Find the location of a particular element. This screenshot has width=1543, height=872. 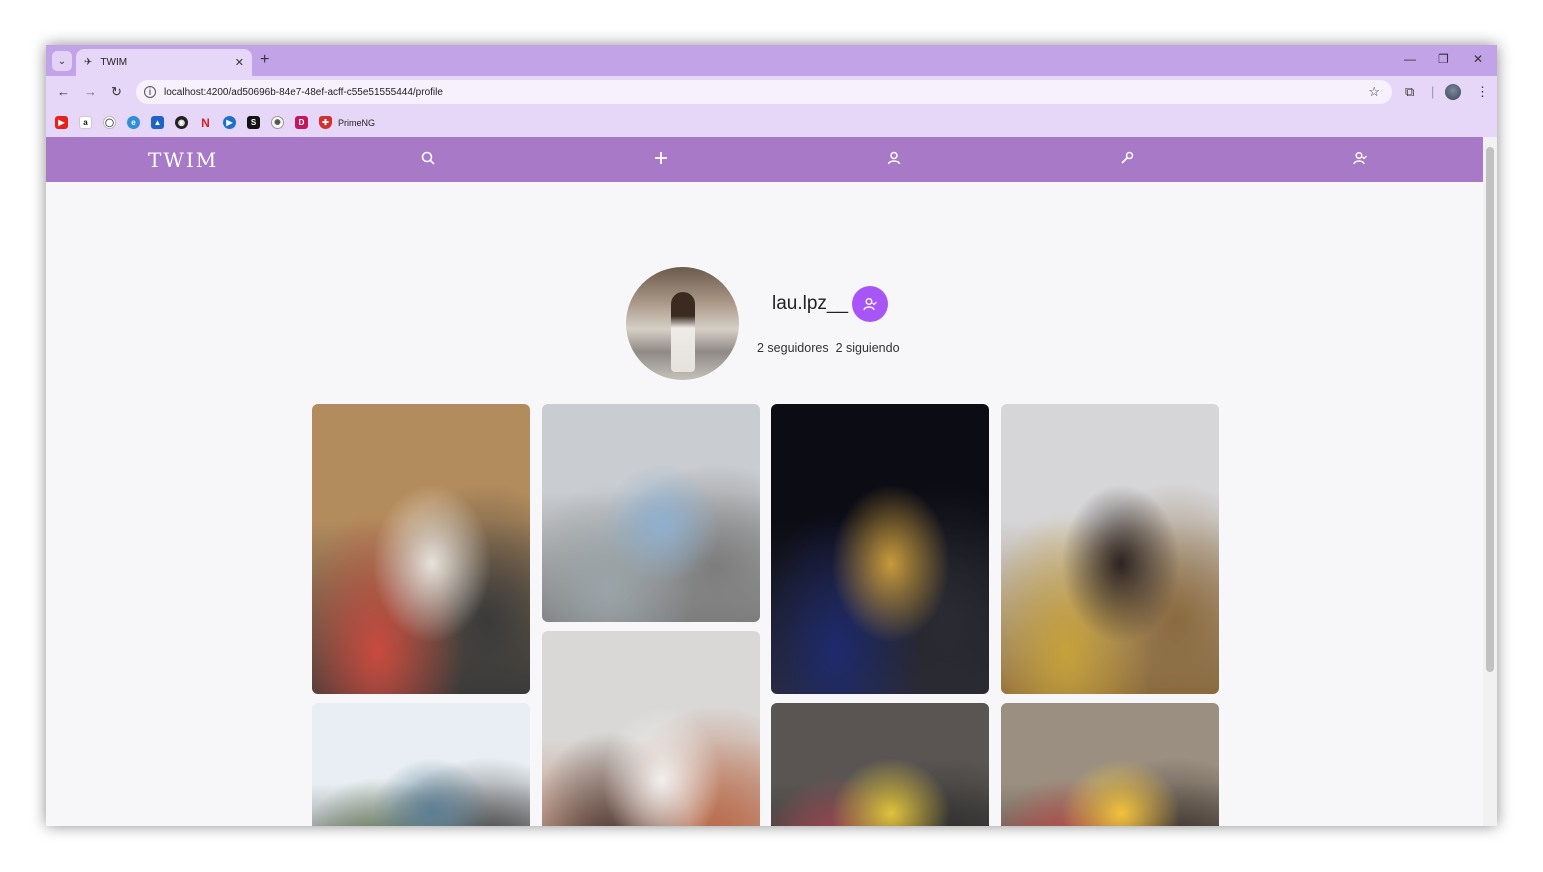

minimize-icon: — is located at coordinates (1410, 59).